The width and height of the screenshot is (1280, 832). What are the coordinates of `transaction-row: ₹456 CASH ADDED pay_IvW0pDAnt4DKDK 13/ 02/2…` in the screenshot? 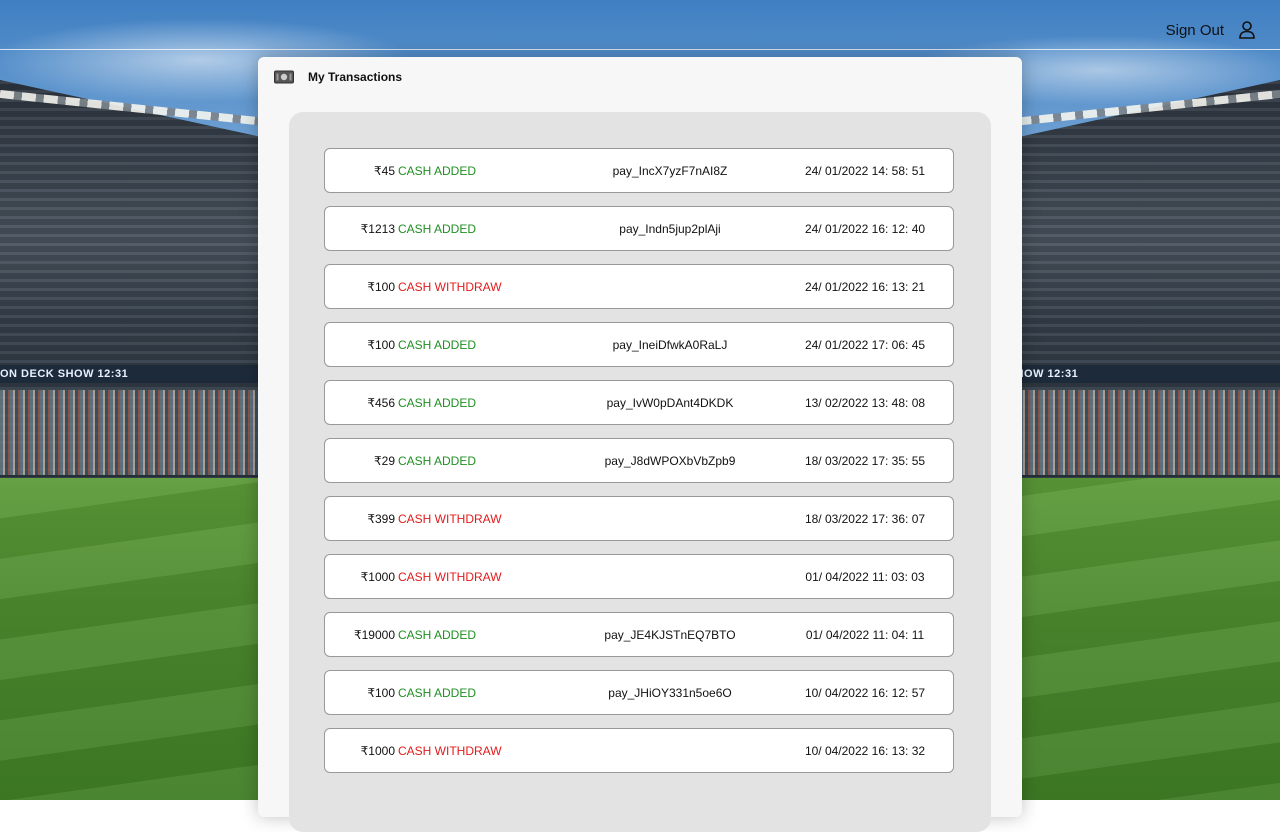 It's located at (639, 402).